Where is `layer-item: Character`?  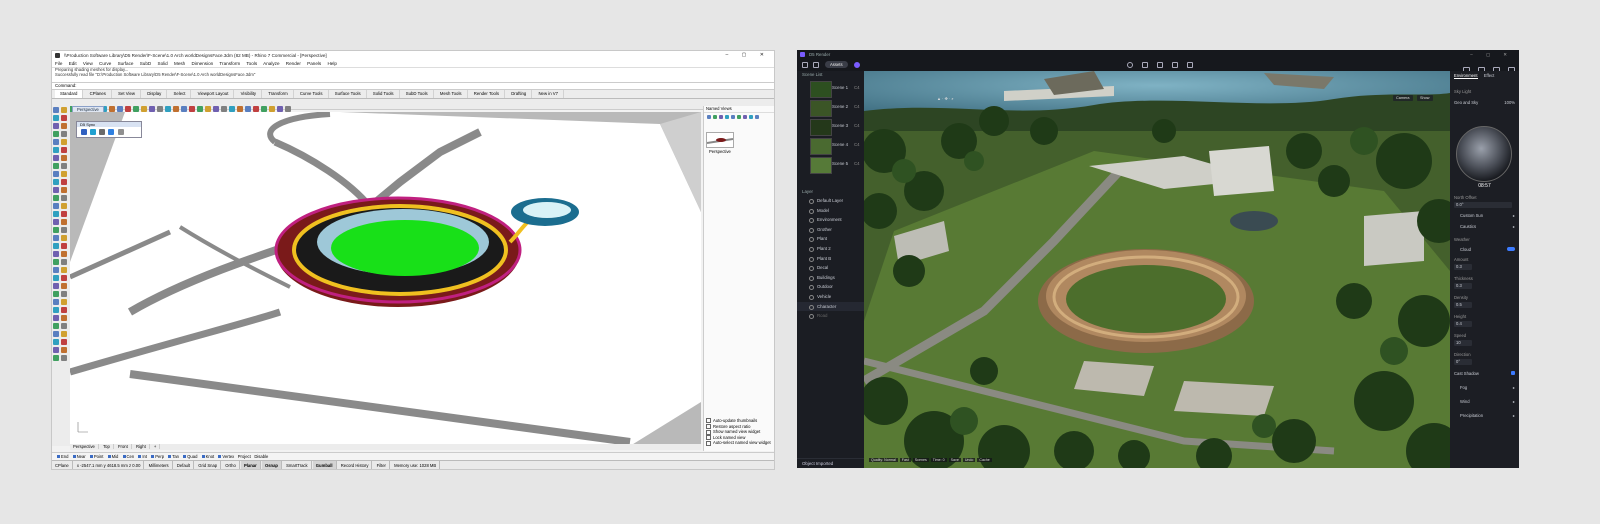
layer-item: Character is located at coordinates (830, 306).